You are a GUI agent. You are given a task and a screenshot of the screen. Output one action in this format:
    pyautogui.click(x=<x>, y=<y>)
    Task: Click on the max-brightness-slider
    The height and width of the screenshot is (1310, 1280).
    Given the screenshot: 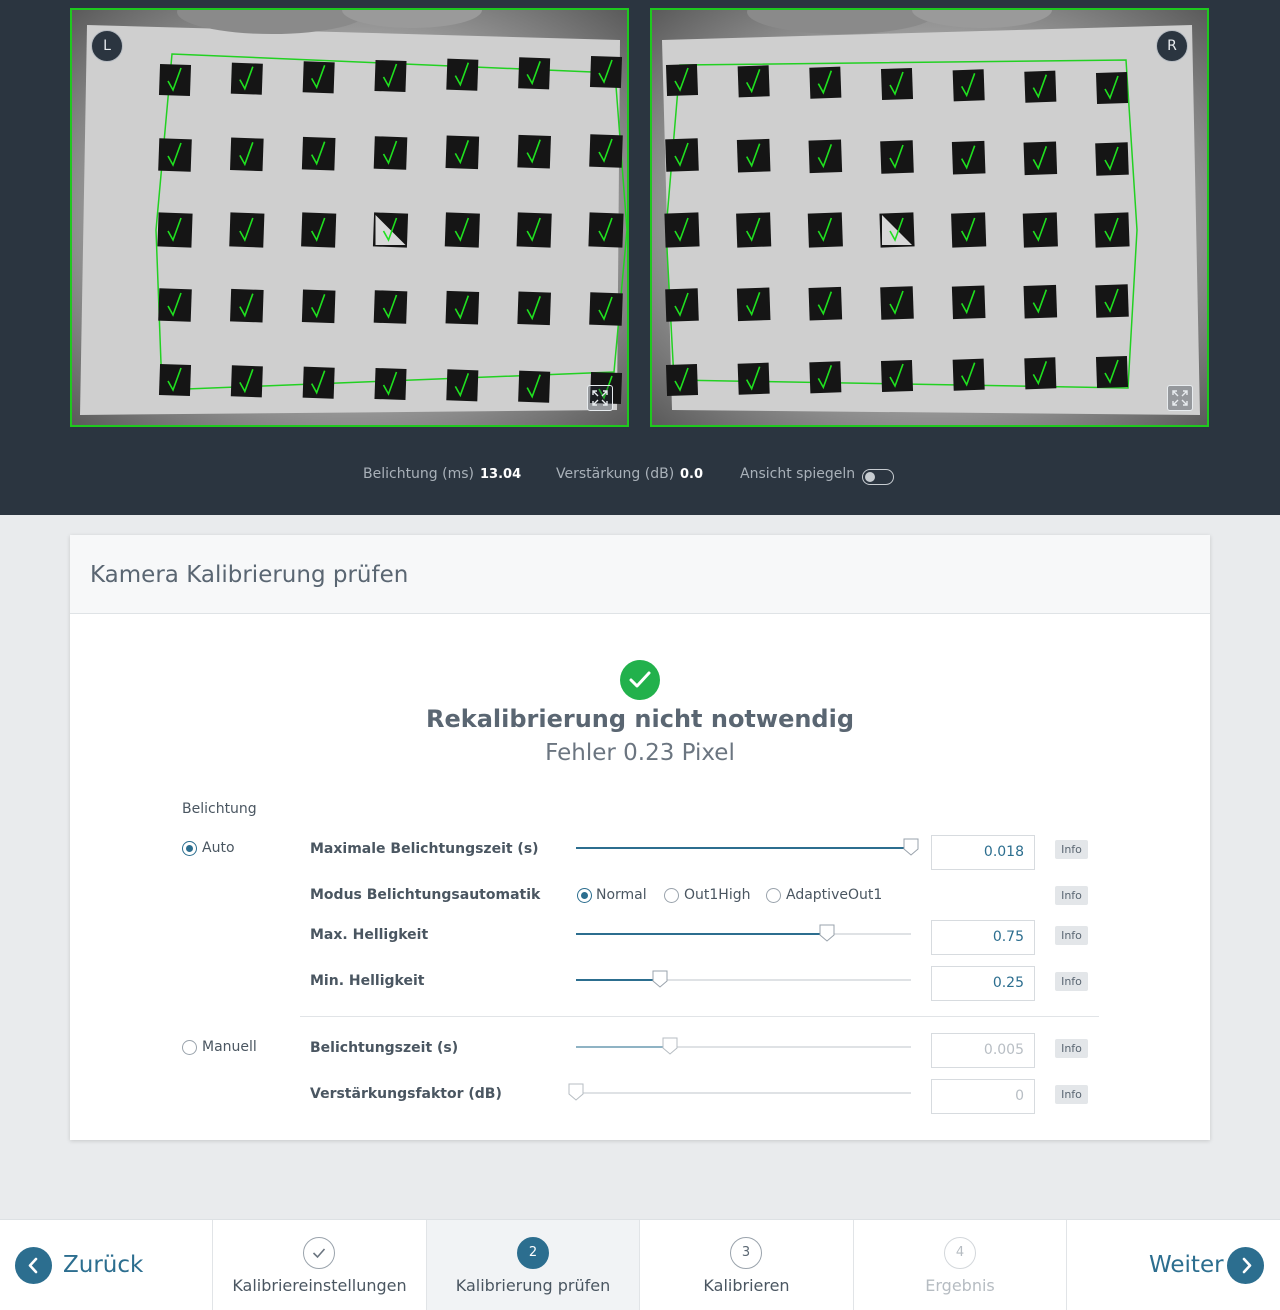 What is the action you would take?
    pyautogui.click(x=743, y=933)
    